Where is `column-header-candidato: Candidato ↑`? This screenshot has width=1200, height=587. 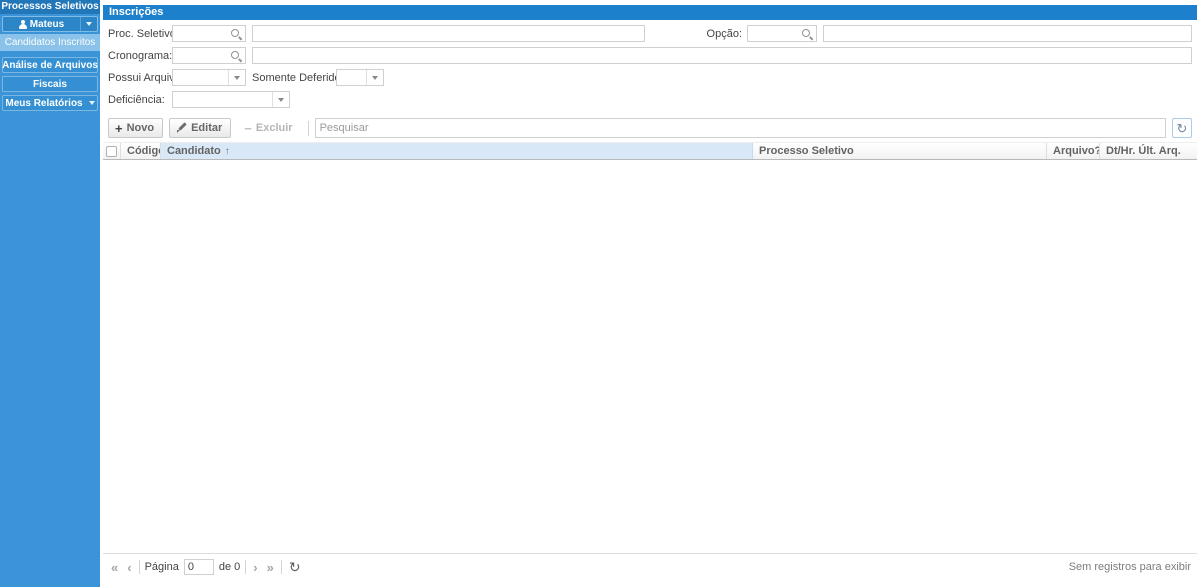 column-header-candidato: Candidato ↑ is located at coordinates (457, 151).